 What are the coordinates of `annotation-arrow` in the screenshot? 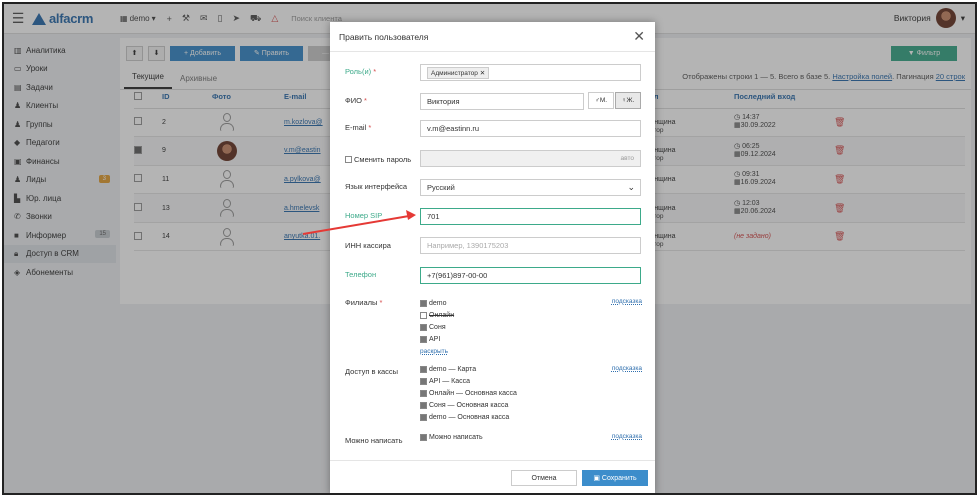 It's located at (359, 222).